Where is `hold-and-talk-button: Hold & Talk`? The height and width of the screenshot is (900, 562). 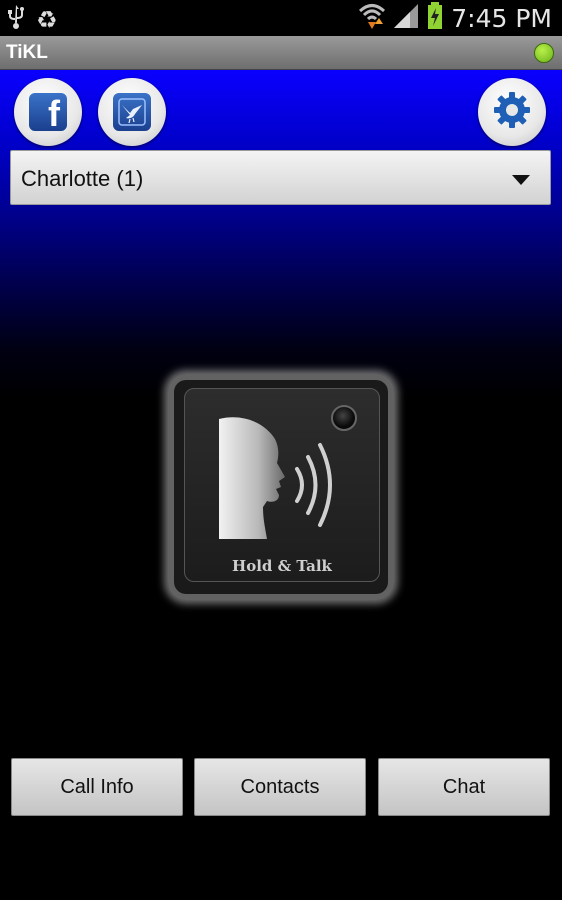
hold-and-talk-button: Hold & Talk is located at coordinates (282, 485).